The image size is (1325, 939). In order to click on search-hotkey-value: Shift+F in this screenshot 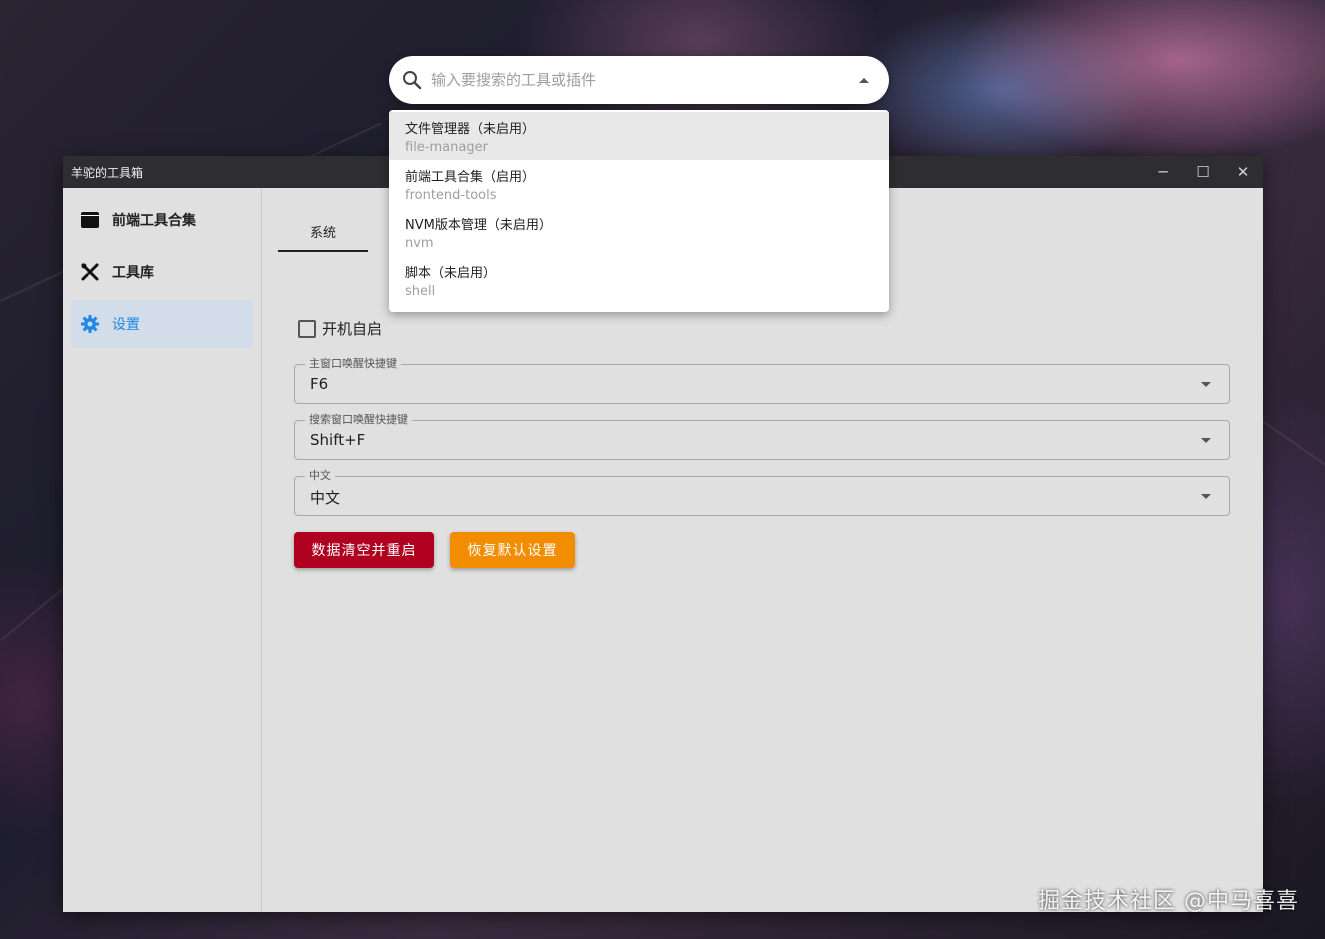, I will do `click(338, 440)`.